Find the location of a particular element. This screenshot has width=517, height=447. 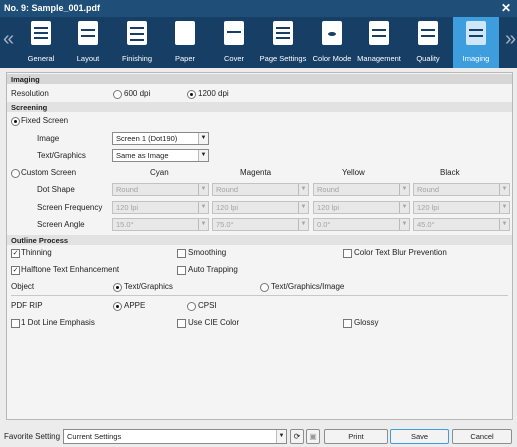

one-dot-line-checkbox is located at coordinates (15, 323).